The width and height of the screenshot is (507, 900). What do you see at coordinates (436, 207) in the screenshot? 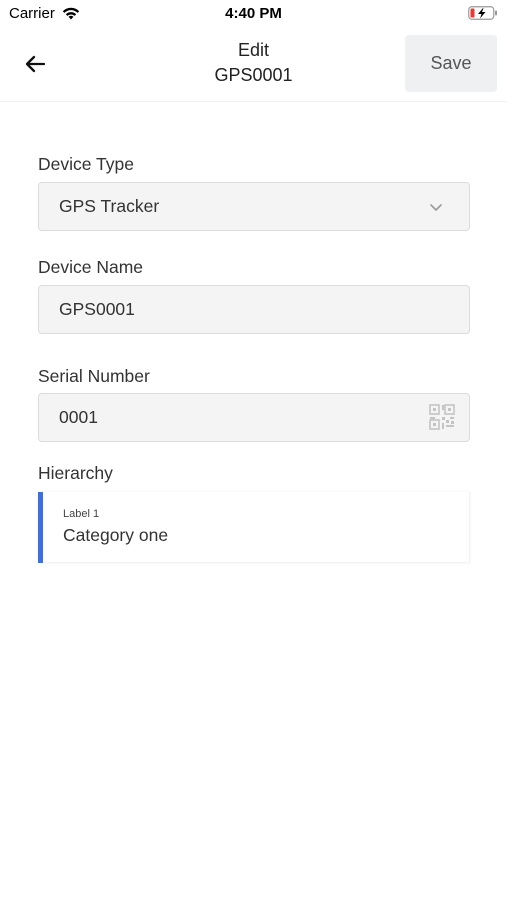
I see `chevron-down-icon` at bounding box center [436, 207].